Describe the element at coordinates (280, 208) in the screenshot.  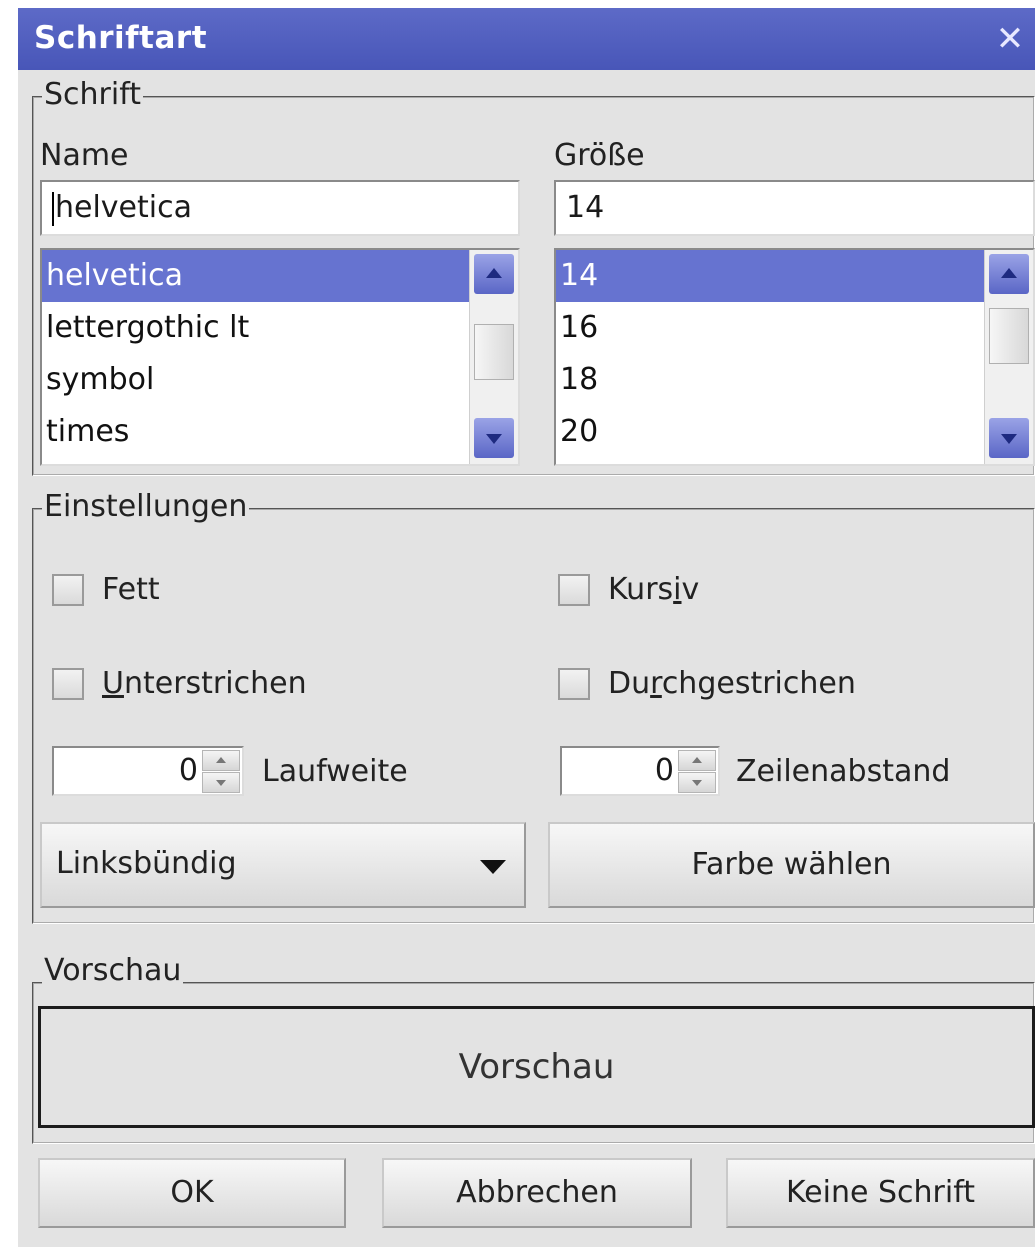
I see `font-name-input: helvetica` at that location.